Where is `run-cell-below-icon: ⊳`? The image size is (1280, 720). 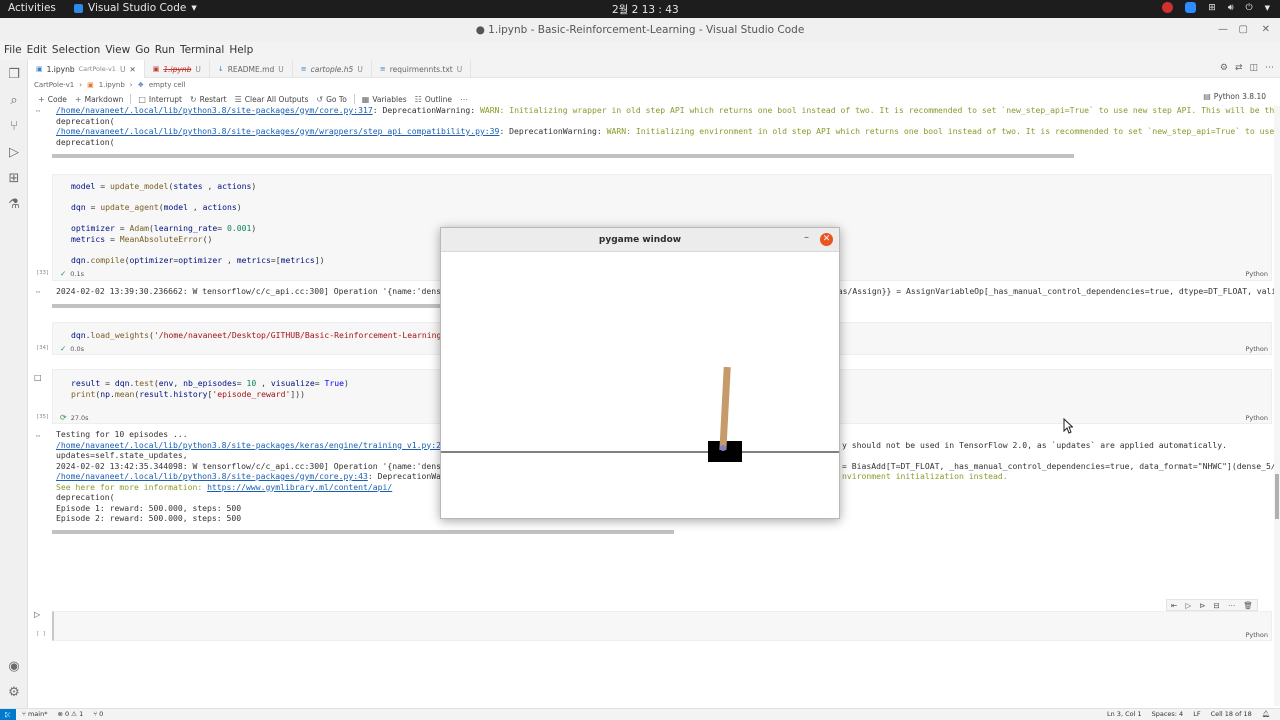
run-cell-below-icon: ⊳ is located at coordinates (1202, 605).